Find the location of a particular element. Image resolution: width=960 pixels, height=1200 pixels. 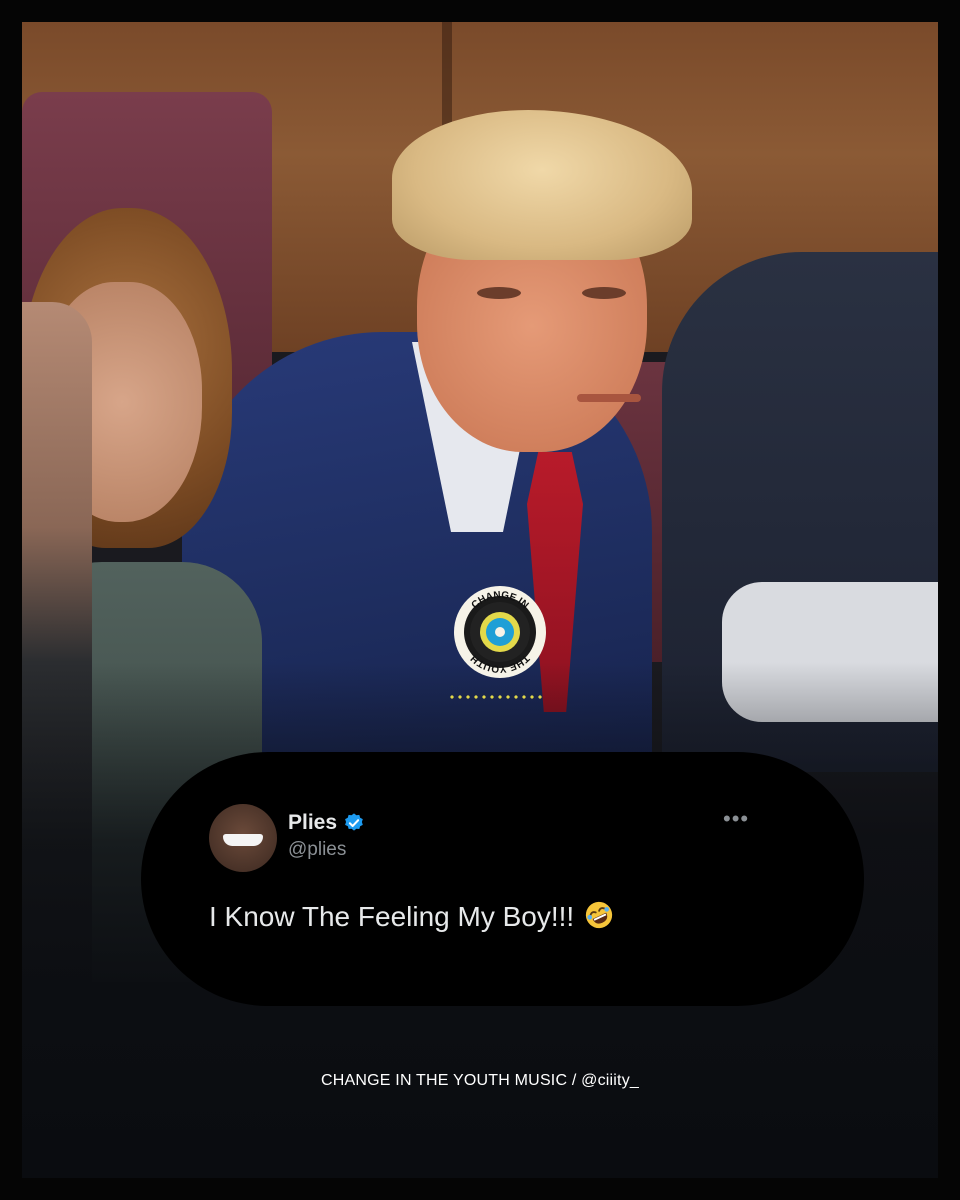

avatar-smile is located at coordinates (243, 840).